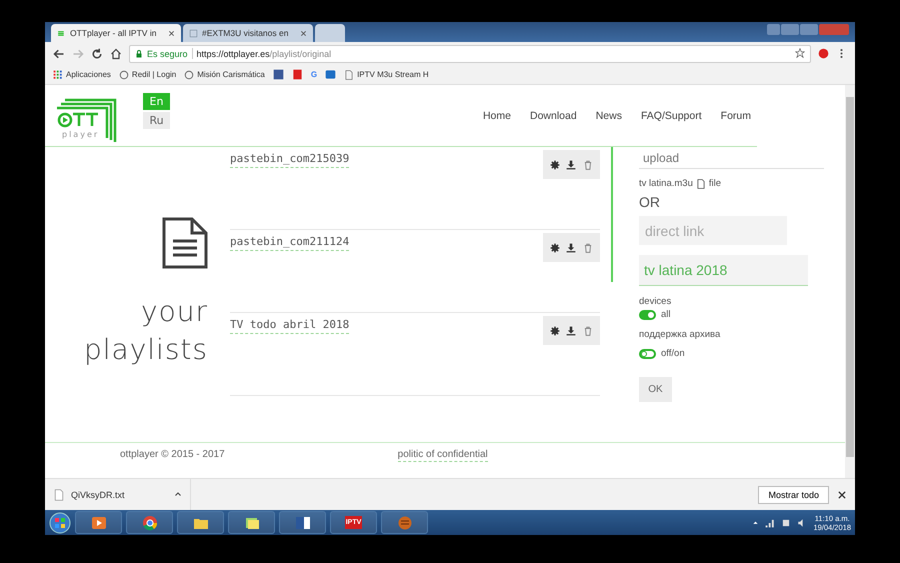 The image size is (900, 563). What do you see at coordinates (139, 54) in the screenshot?
I see `lock-icon` at bounding box center [139, 54].